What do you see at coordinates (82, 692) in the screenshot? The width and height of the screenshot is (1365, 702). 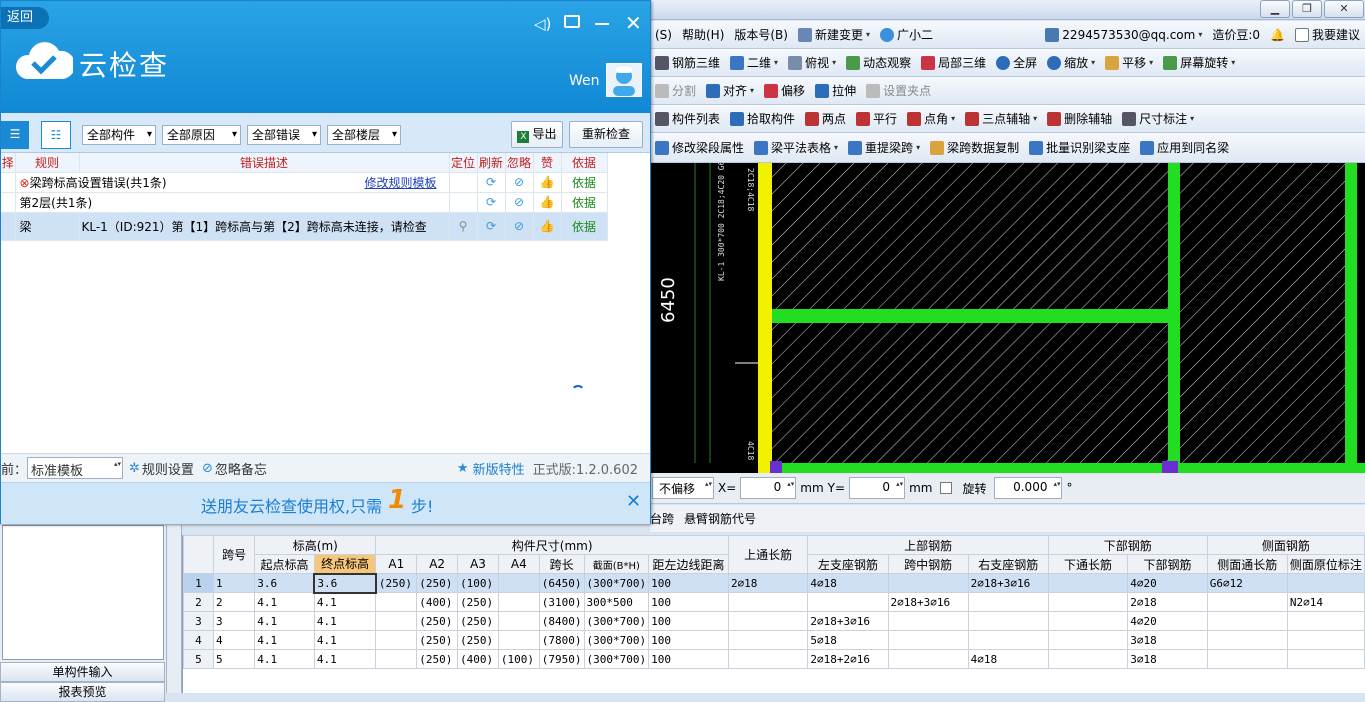 I see `report-preview-button: 报表预览` at bounding box center [82, 692].